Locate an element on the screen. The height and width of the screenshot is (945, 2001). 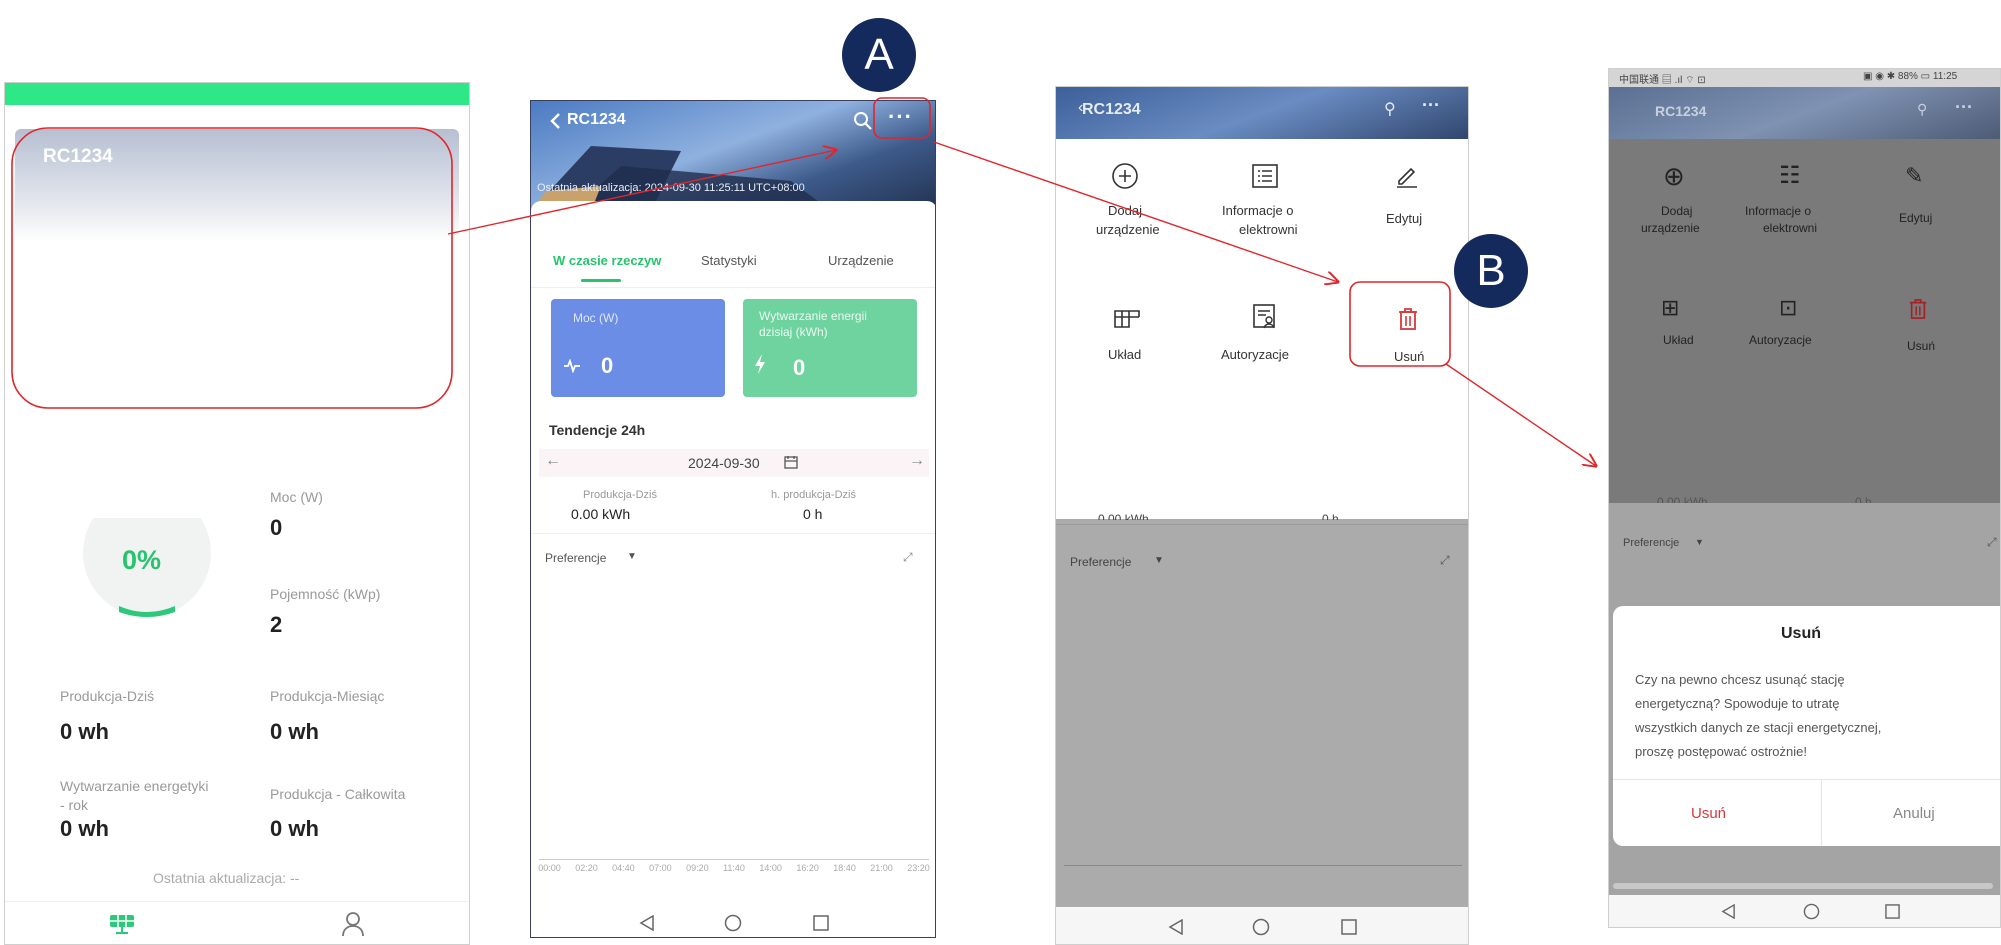
tab-realtime-underline is located at coordinates (601, 280).